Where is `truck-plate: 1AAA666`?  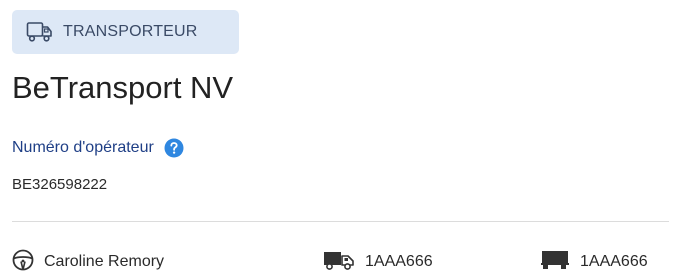 truck-plate: 1AAA666 is located at coordinates (399, 261).